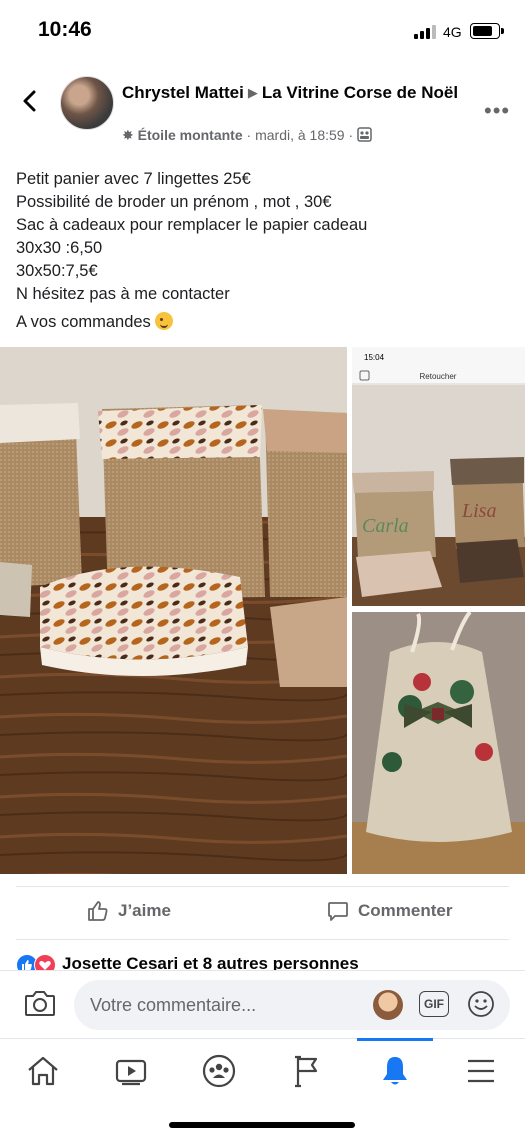 The width and height of the screenshot is (525, 1137). Describe the element at coordinates (405, 910) in the screenshot. I see `comment-label: Commenter` at that location.